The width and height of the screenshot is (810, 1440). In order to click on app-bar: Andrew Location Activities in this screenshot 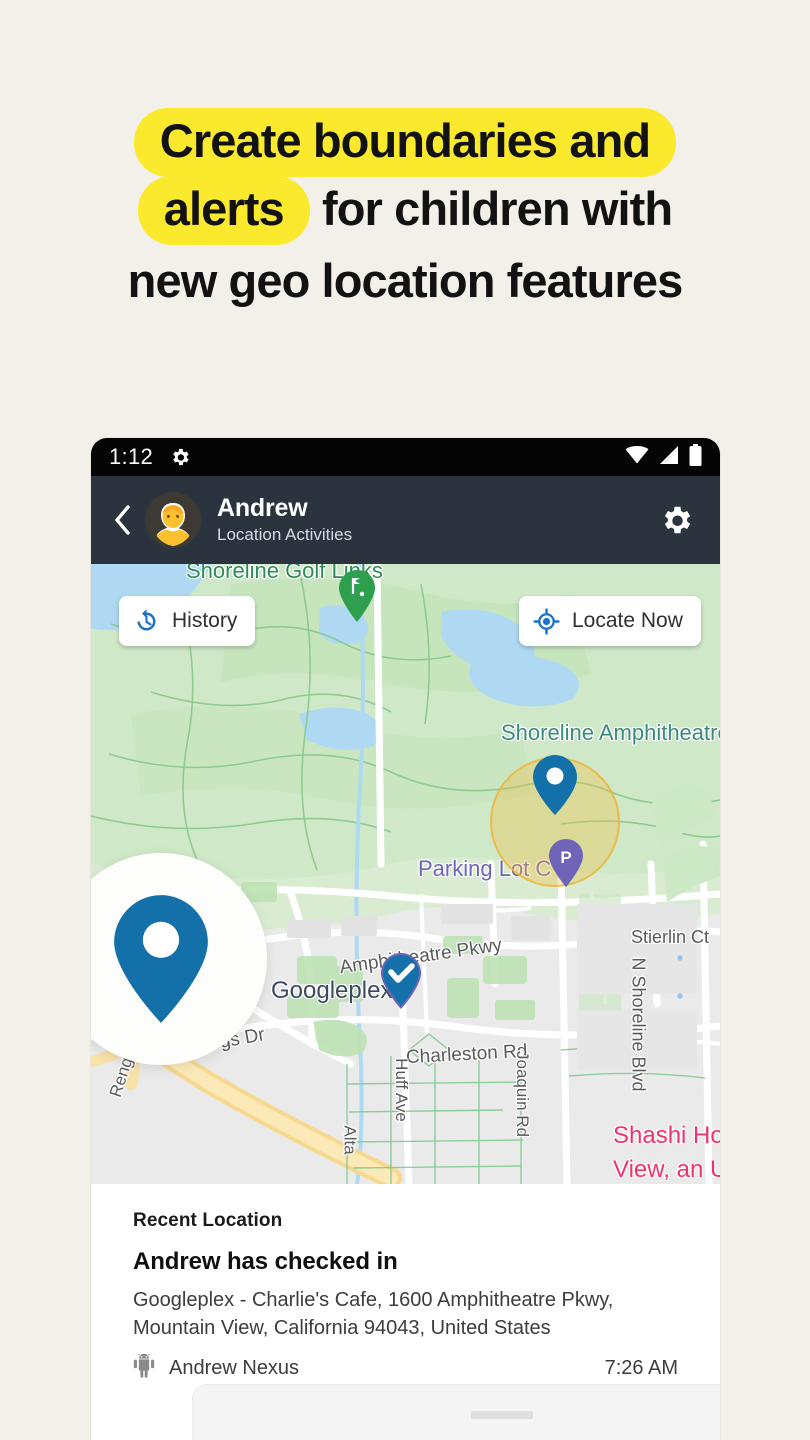, I will do `click(405, 520)`.